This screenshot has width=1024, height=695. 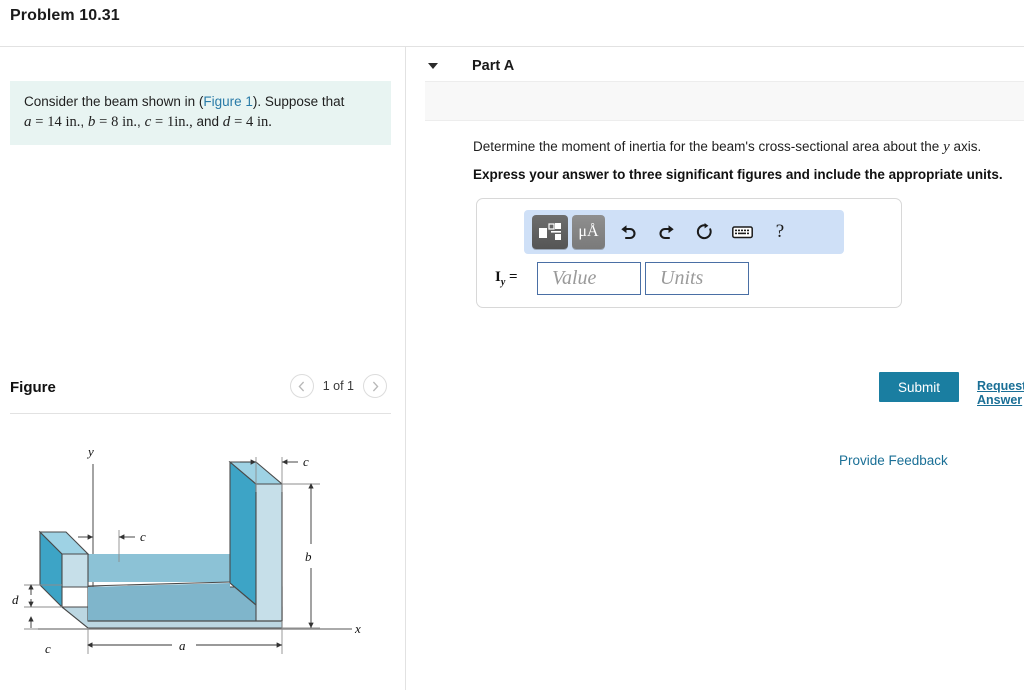 I want to click on axis-x-label: x, so click(x=357, y=628).